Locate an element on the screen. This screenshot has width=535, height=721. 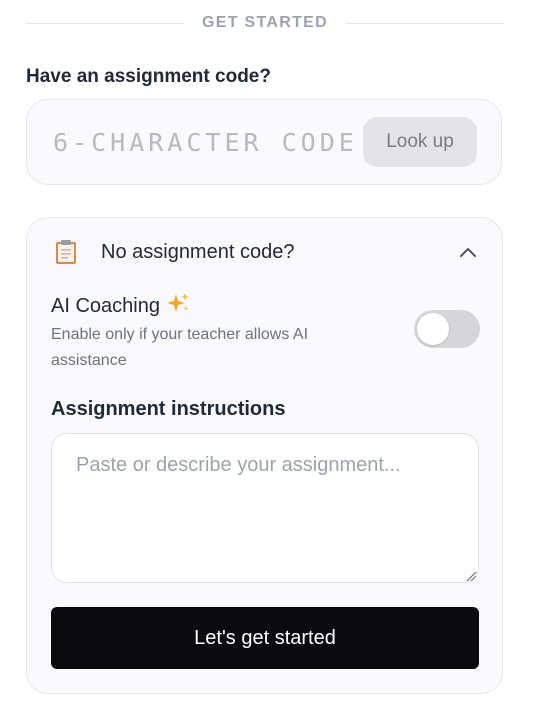
ai-coaching-toggle is located at coordinates (447, 329).